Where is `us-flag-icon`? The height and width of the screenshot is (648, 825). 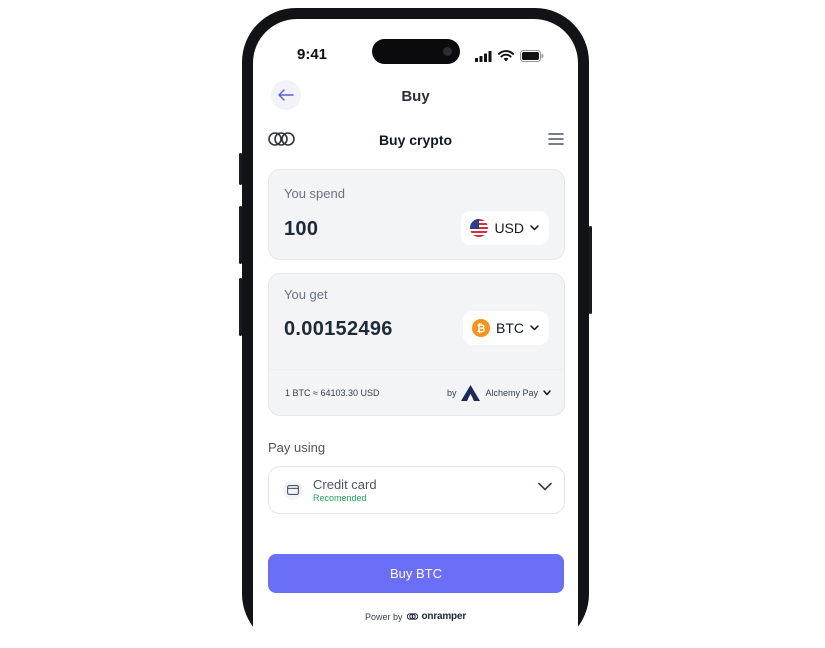
us-flag-icon is located at coordinates (479, 228).